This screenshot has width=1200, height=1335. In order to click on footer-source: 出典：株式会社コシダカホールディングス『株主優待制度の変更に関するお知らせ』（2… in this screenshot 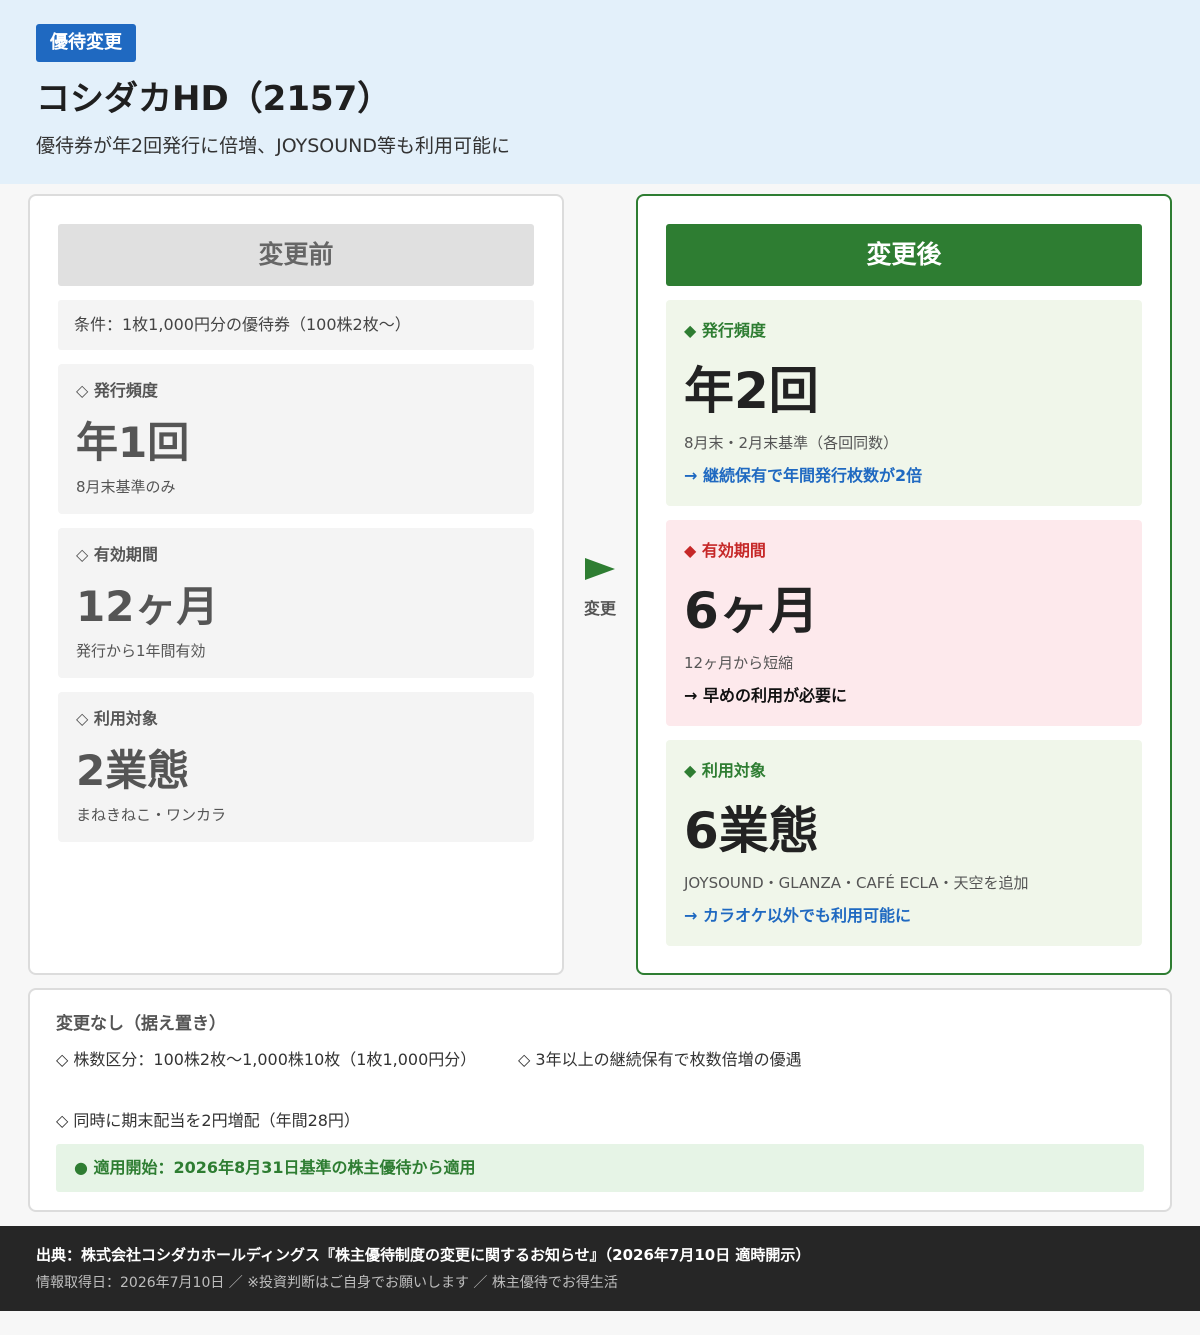, I will do `click(423, 1255)`.